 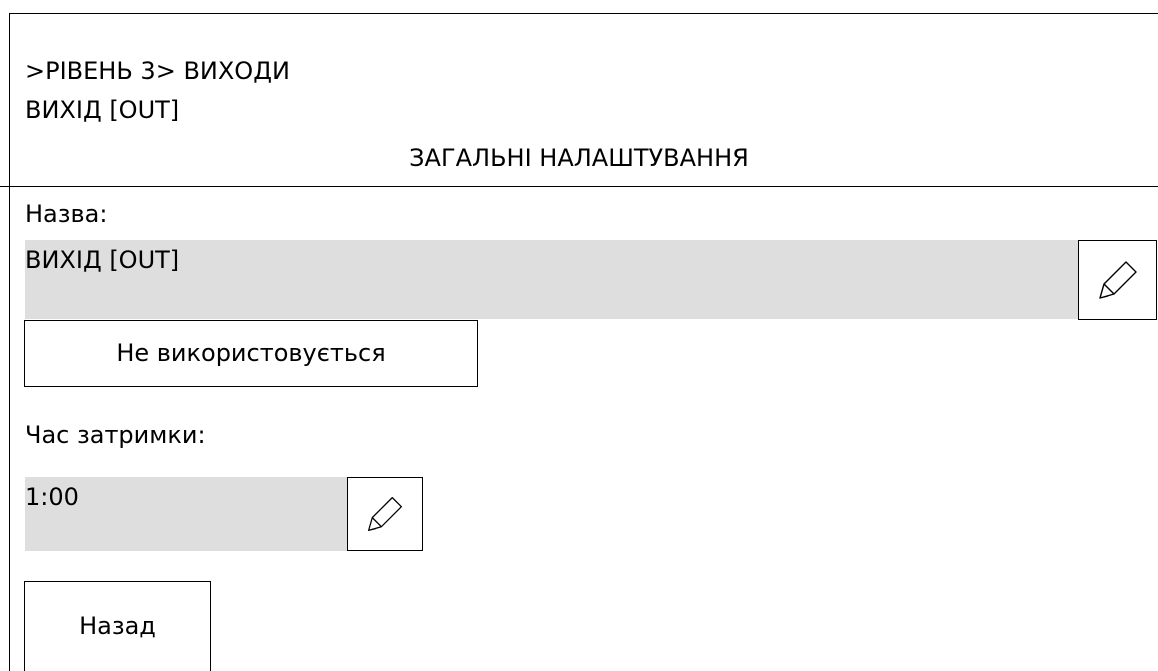 What do you see at coordinates (186, 514) in the screenshot?
I see `delay-field: 1:00` at bounding box center [186, 514].